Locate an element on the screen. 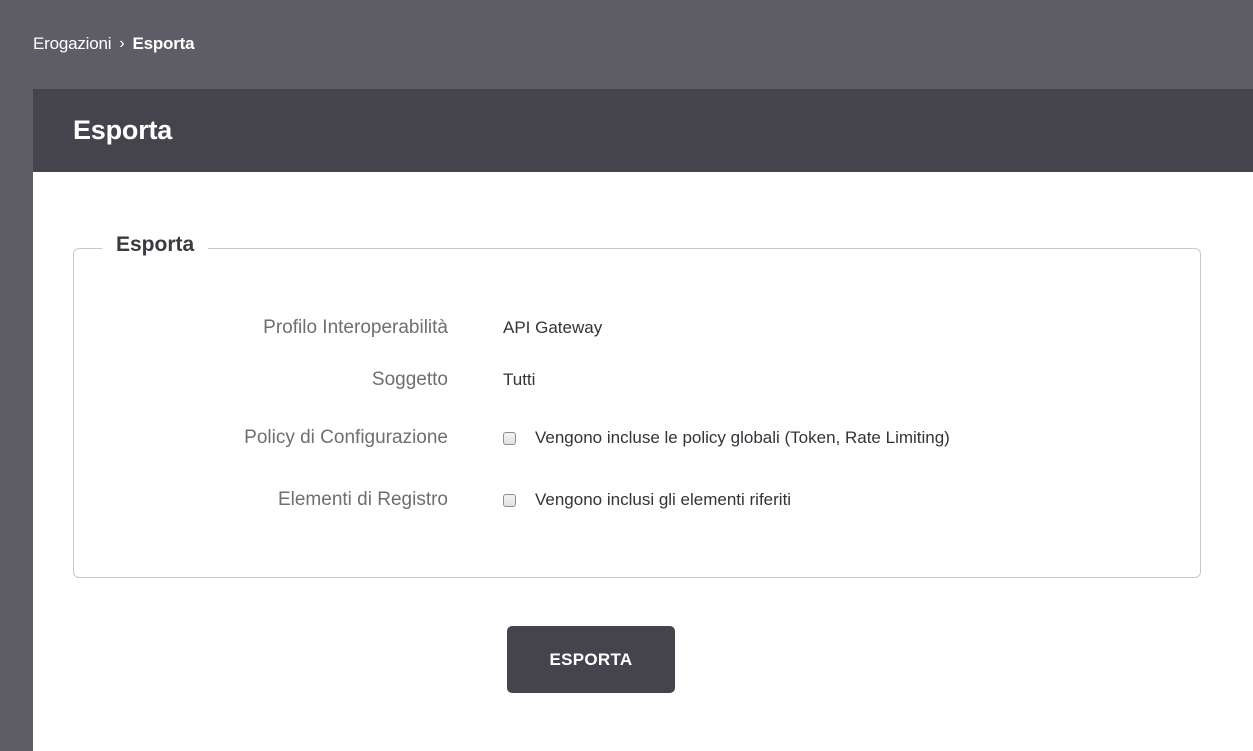 The height and width of the screenshot is (751, 1253). field-value: API Gateway is located at coordinates (553, 327).